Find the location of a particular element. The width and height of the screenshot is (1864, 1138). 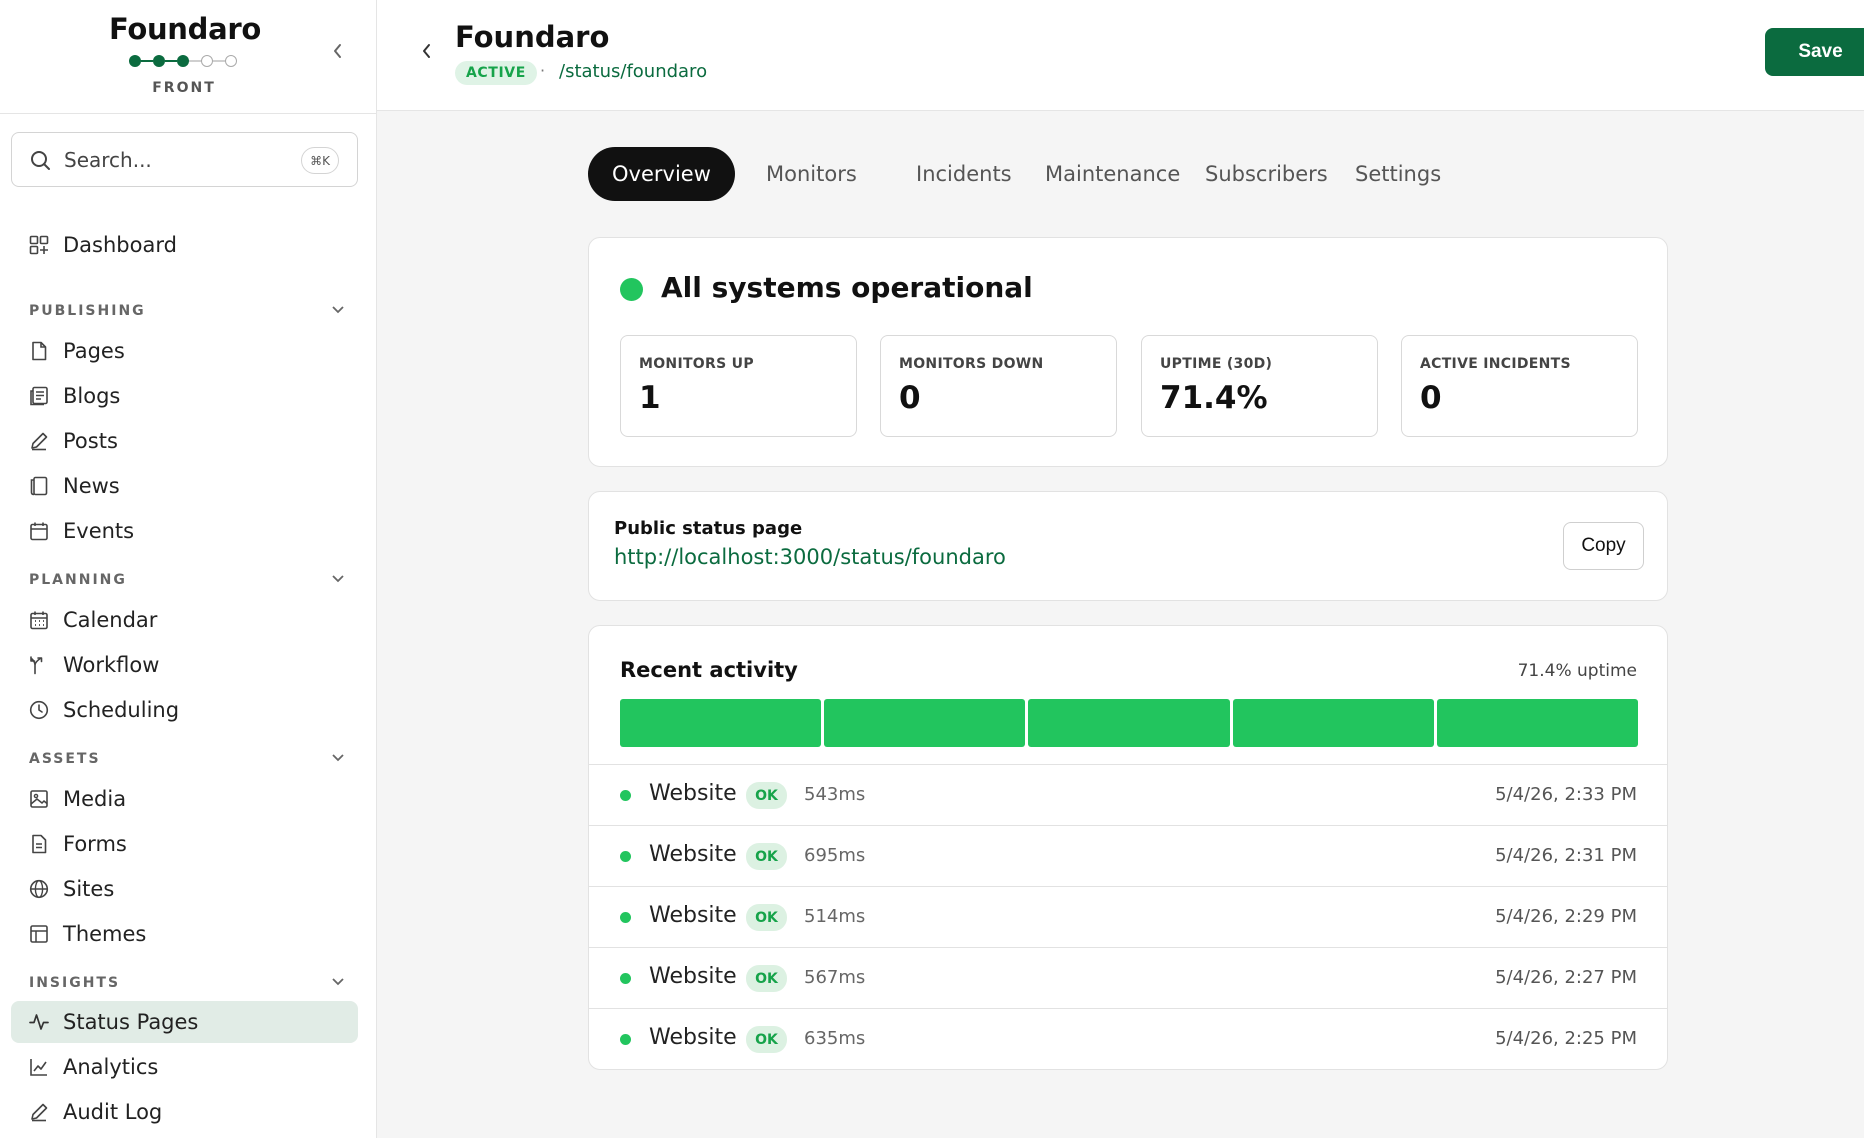

stat-uptime: UPTIME (30D) 71.4% is located at coordinates (1259, 386).